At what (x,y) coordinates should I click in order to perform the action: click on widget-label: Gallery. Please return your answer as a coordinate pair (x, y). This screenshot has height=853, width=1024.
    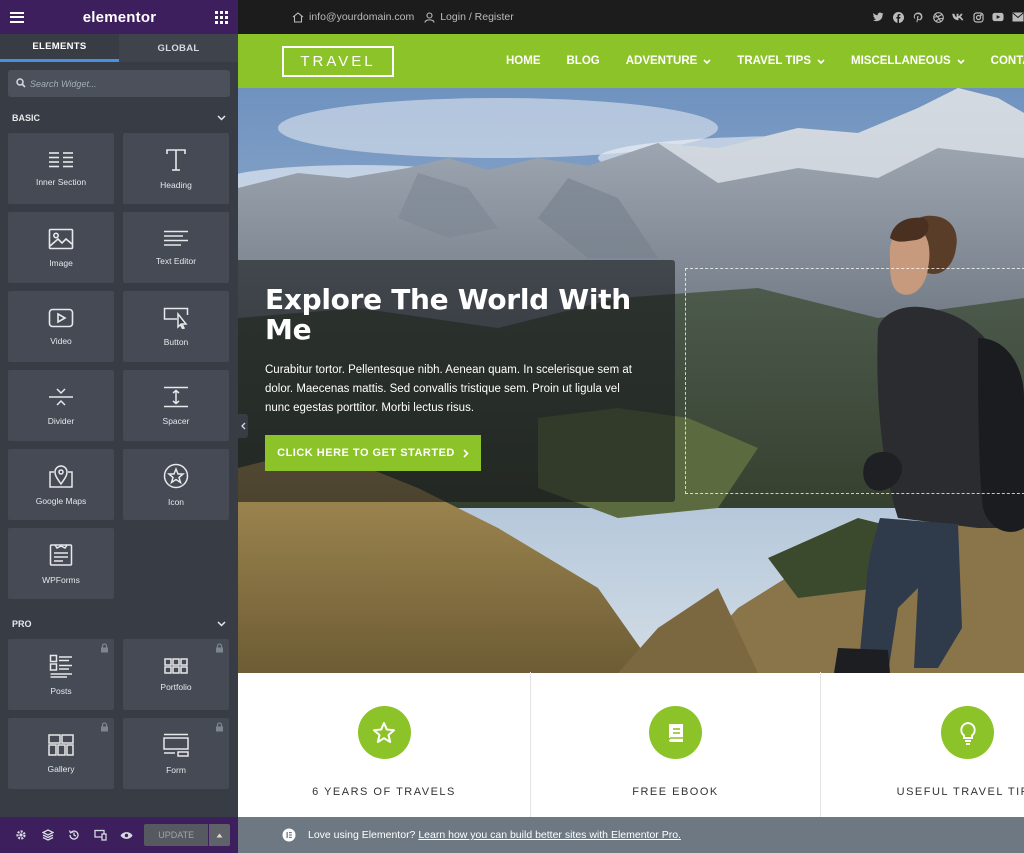
    Looking at the image, I should click on (61, 768).